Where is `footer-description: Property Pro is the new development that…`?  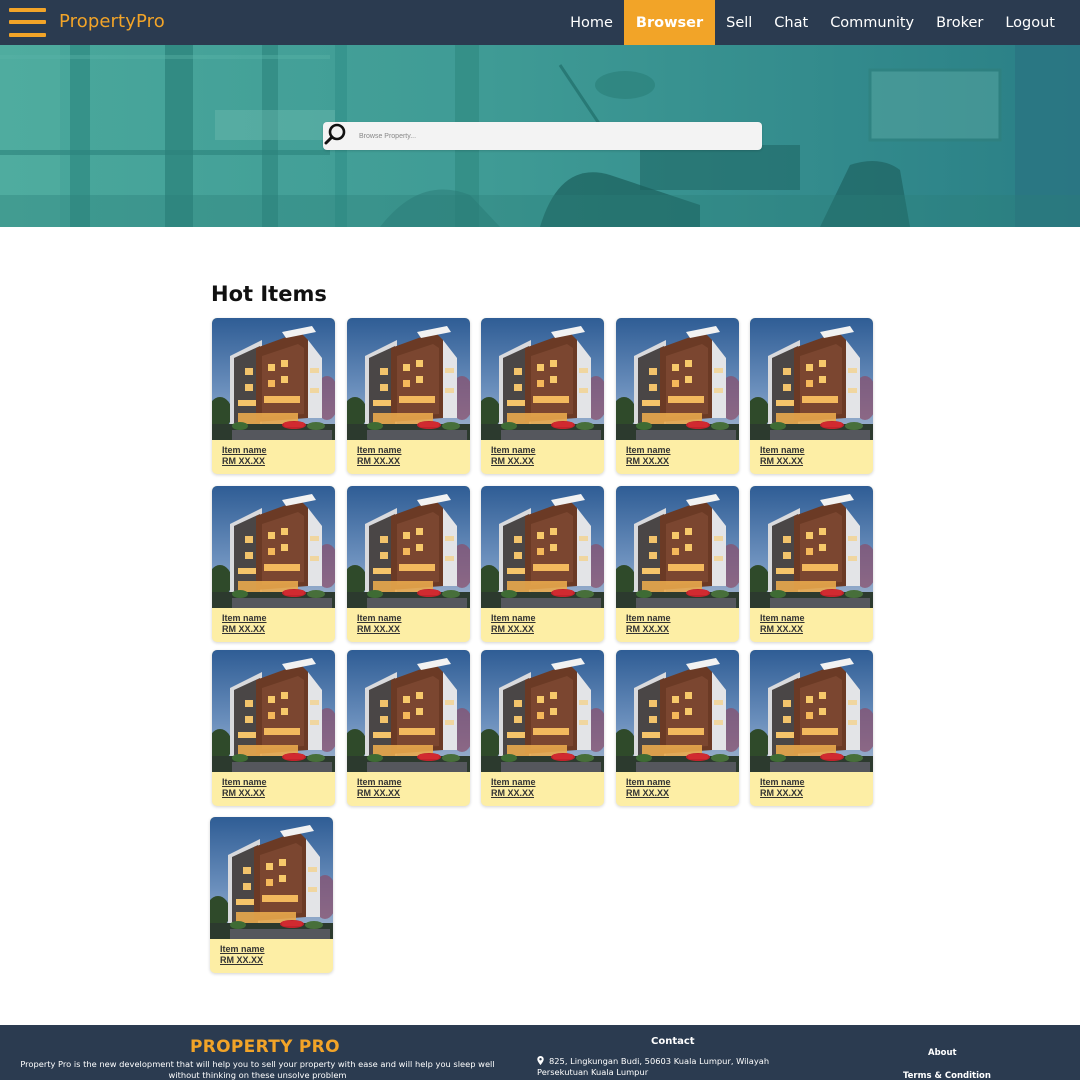
footer-description: Property Pro is the new development that… is located at coordinates (257, 1069).